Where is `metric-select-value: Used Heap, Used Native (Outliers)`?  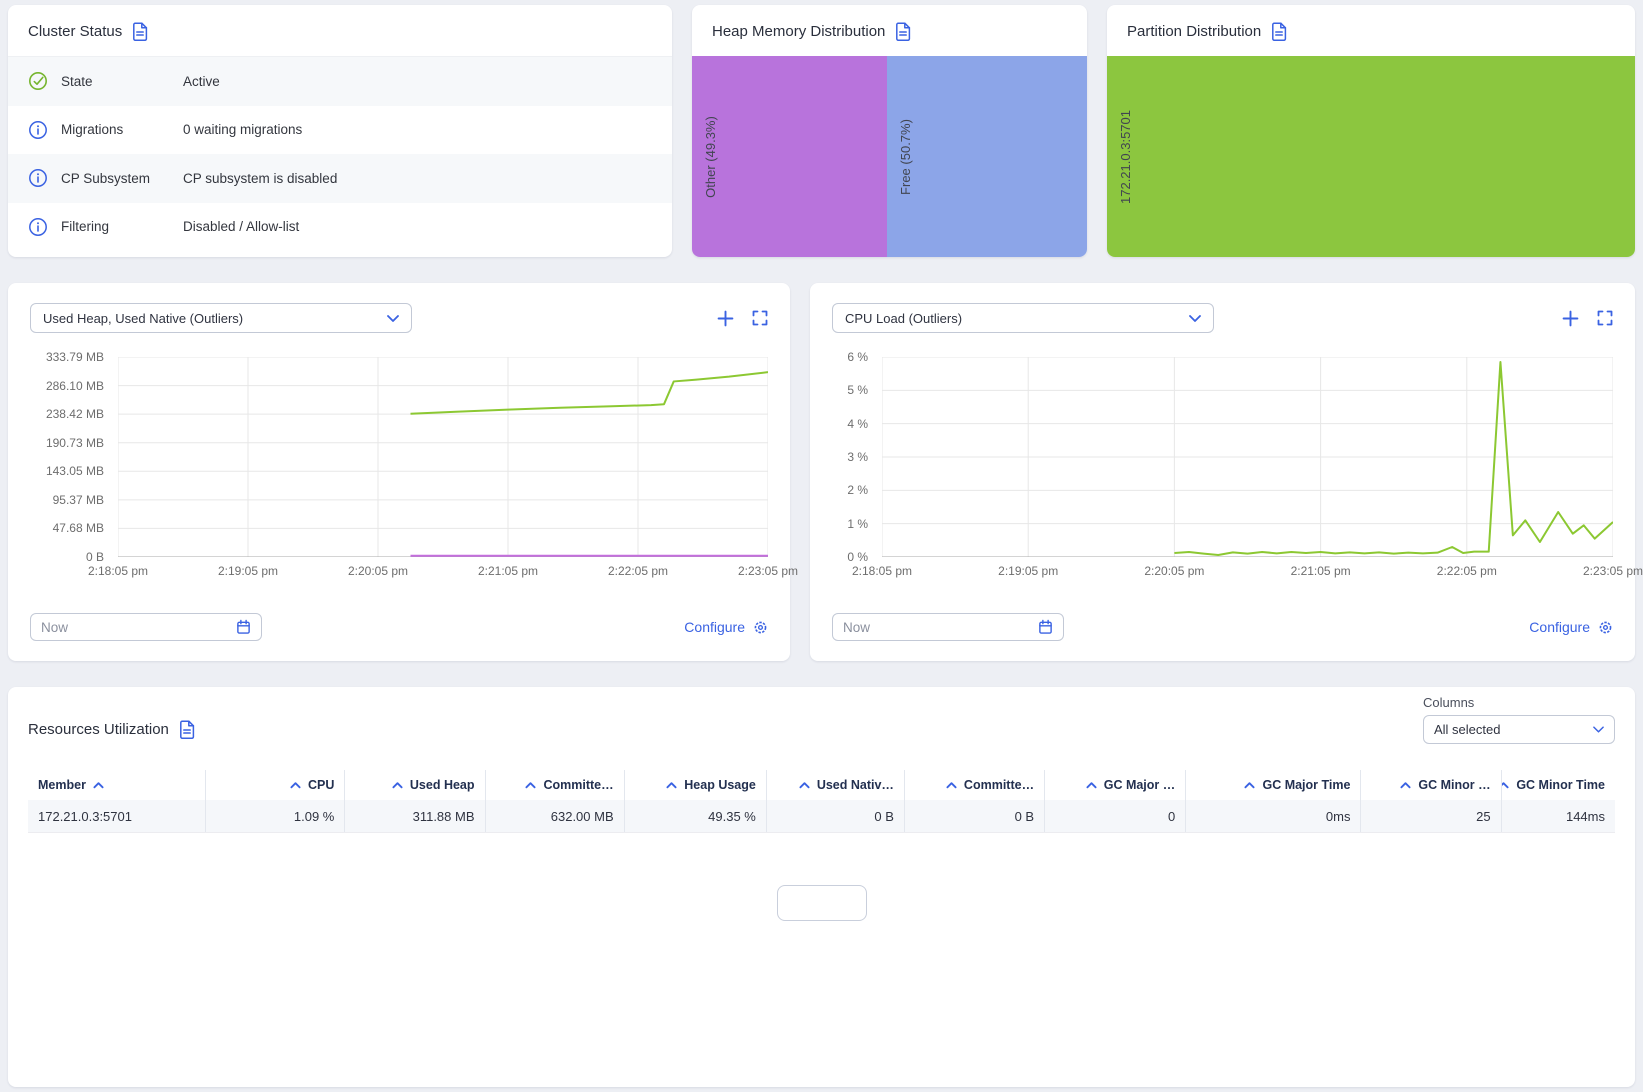 metric-select-value: Used Heap, Used Native (Outliers) is located at coordinates (143, 318).